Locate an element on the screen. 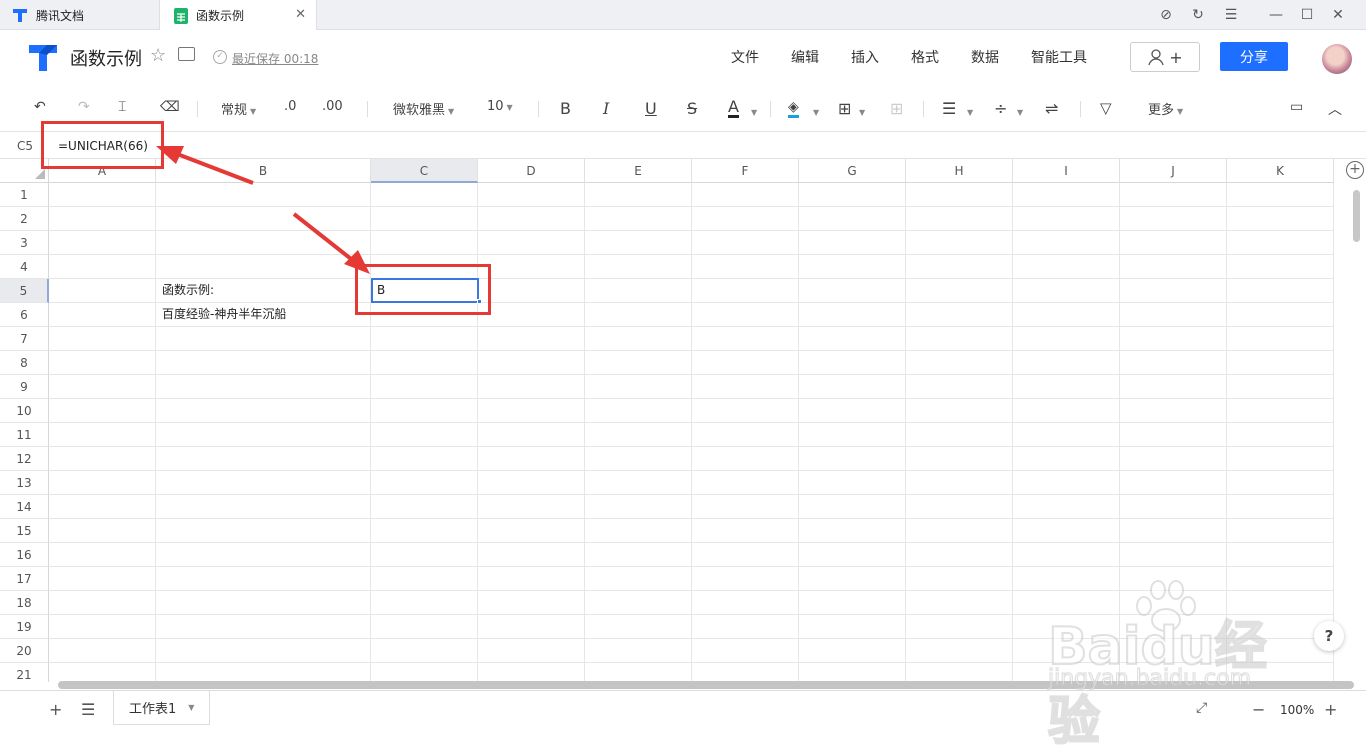  row-header-6: 6 is located at coordinates (24, 315).